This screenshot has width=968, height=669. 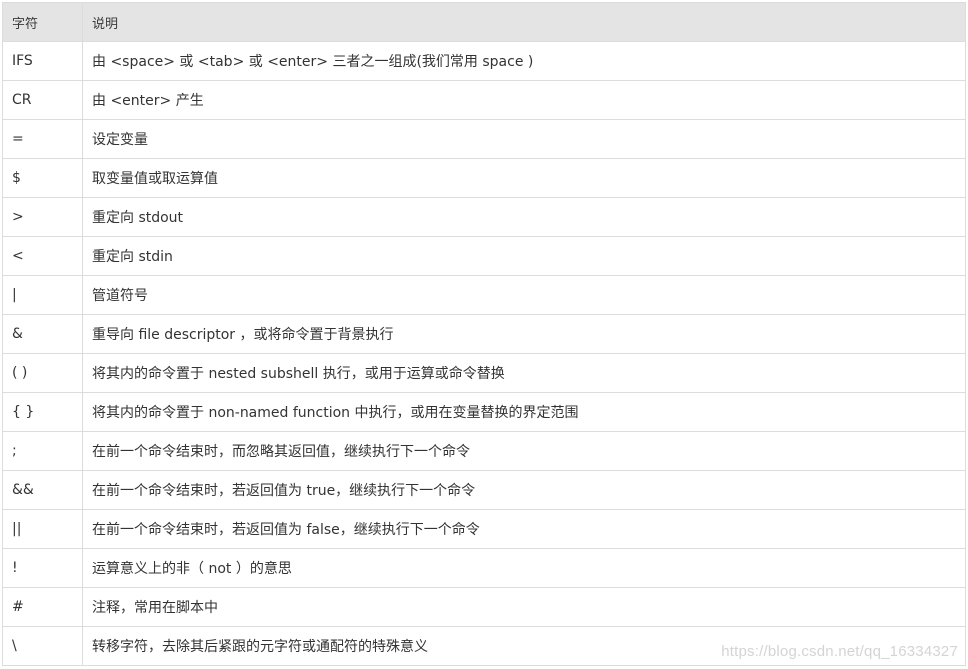 What do you see at coordinates (524, 295) in the screenshot?
I see `description-cell: 管道符号` at bounding box center [524, 295].